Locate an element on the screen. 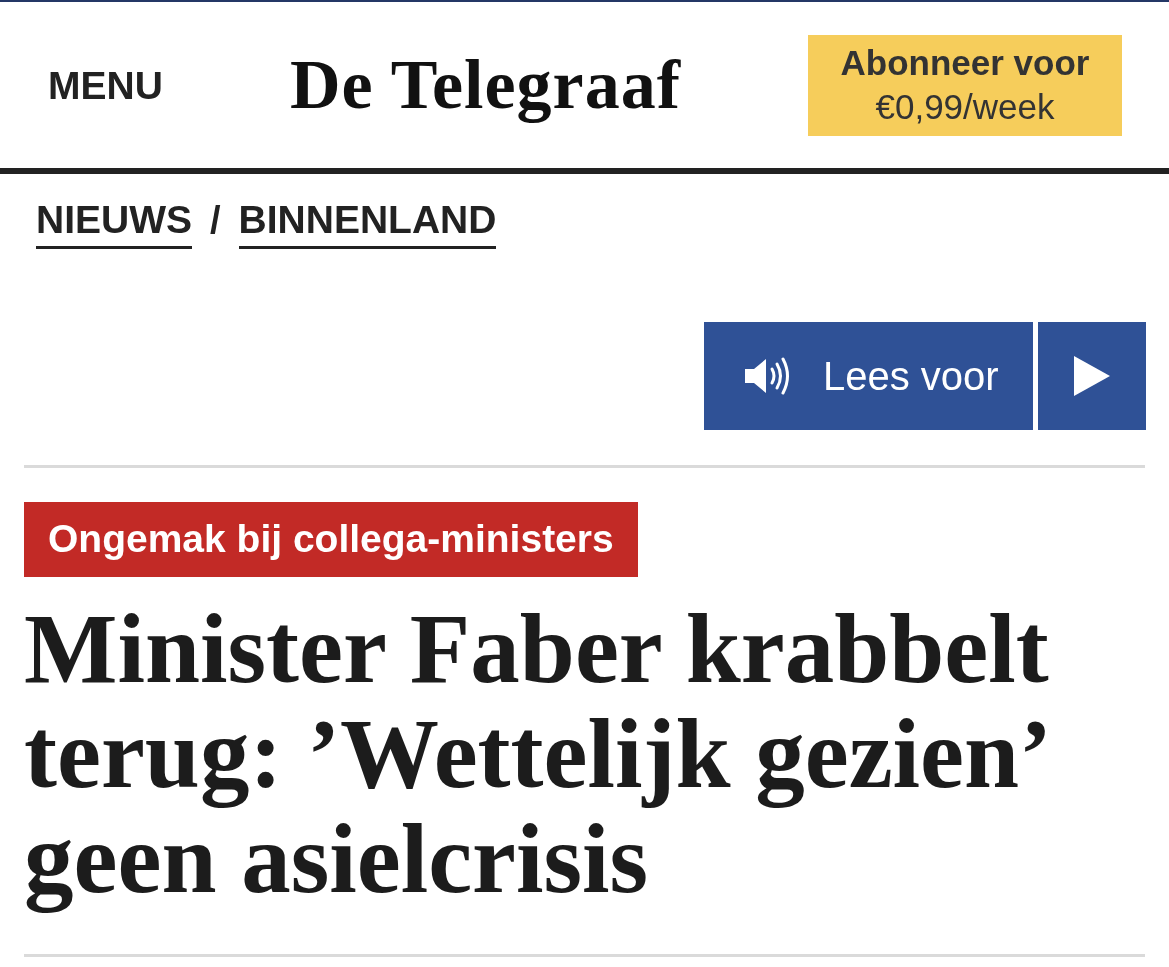 The image size is (1169, 967). subscribe-button: Abonneer voor €0,99/week is located at coordinates (965, 85).